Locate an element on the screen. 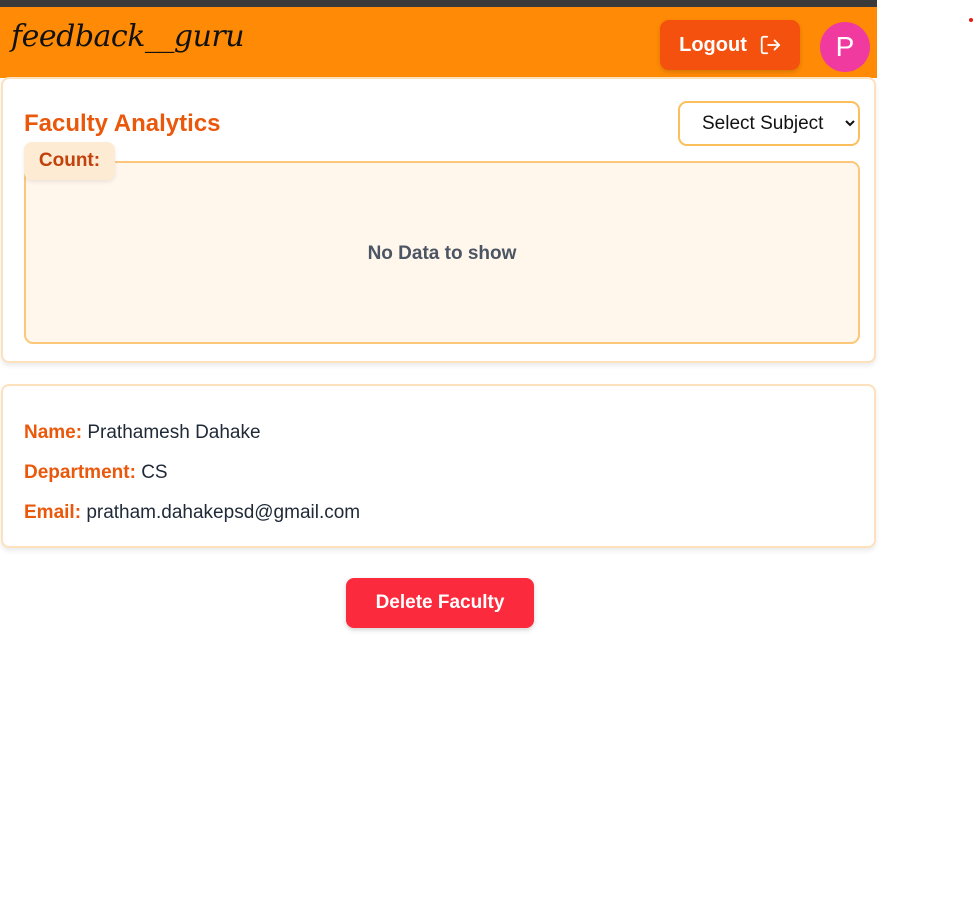 This screenshot has height=918, width=976. department-label: Department: is located at coordinates (80, 472).